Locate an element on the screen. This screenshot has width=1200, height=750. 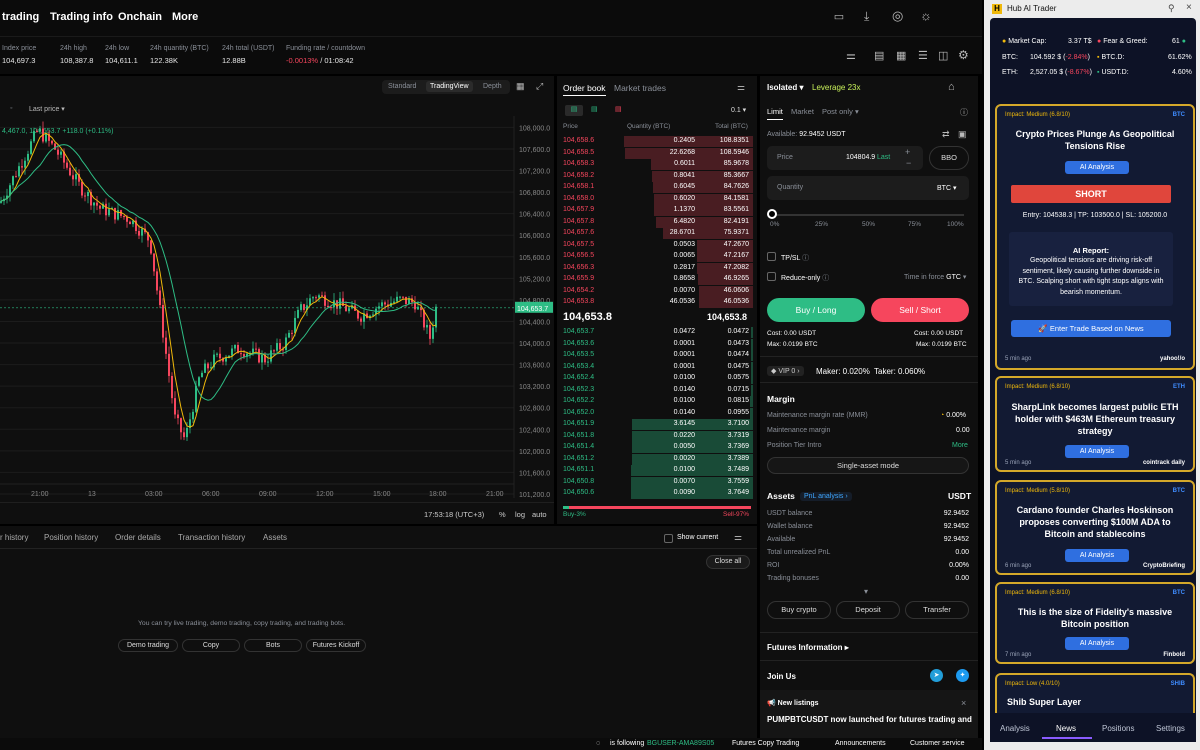
wallet-icon: ▭ is located at coordinates (839, 17).